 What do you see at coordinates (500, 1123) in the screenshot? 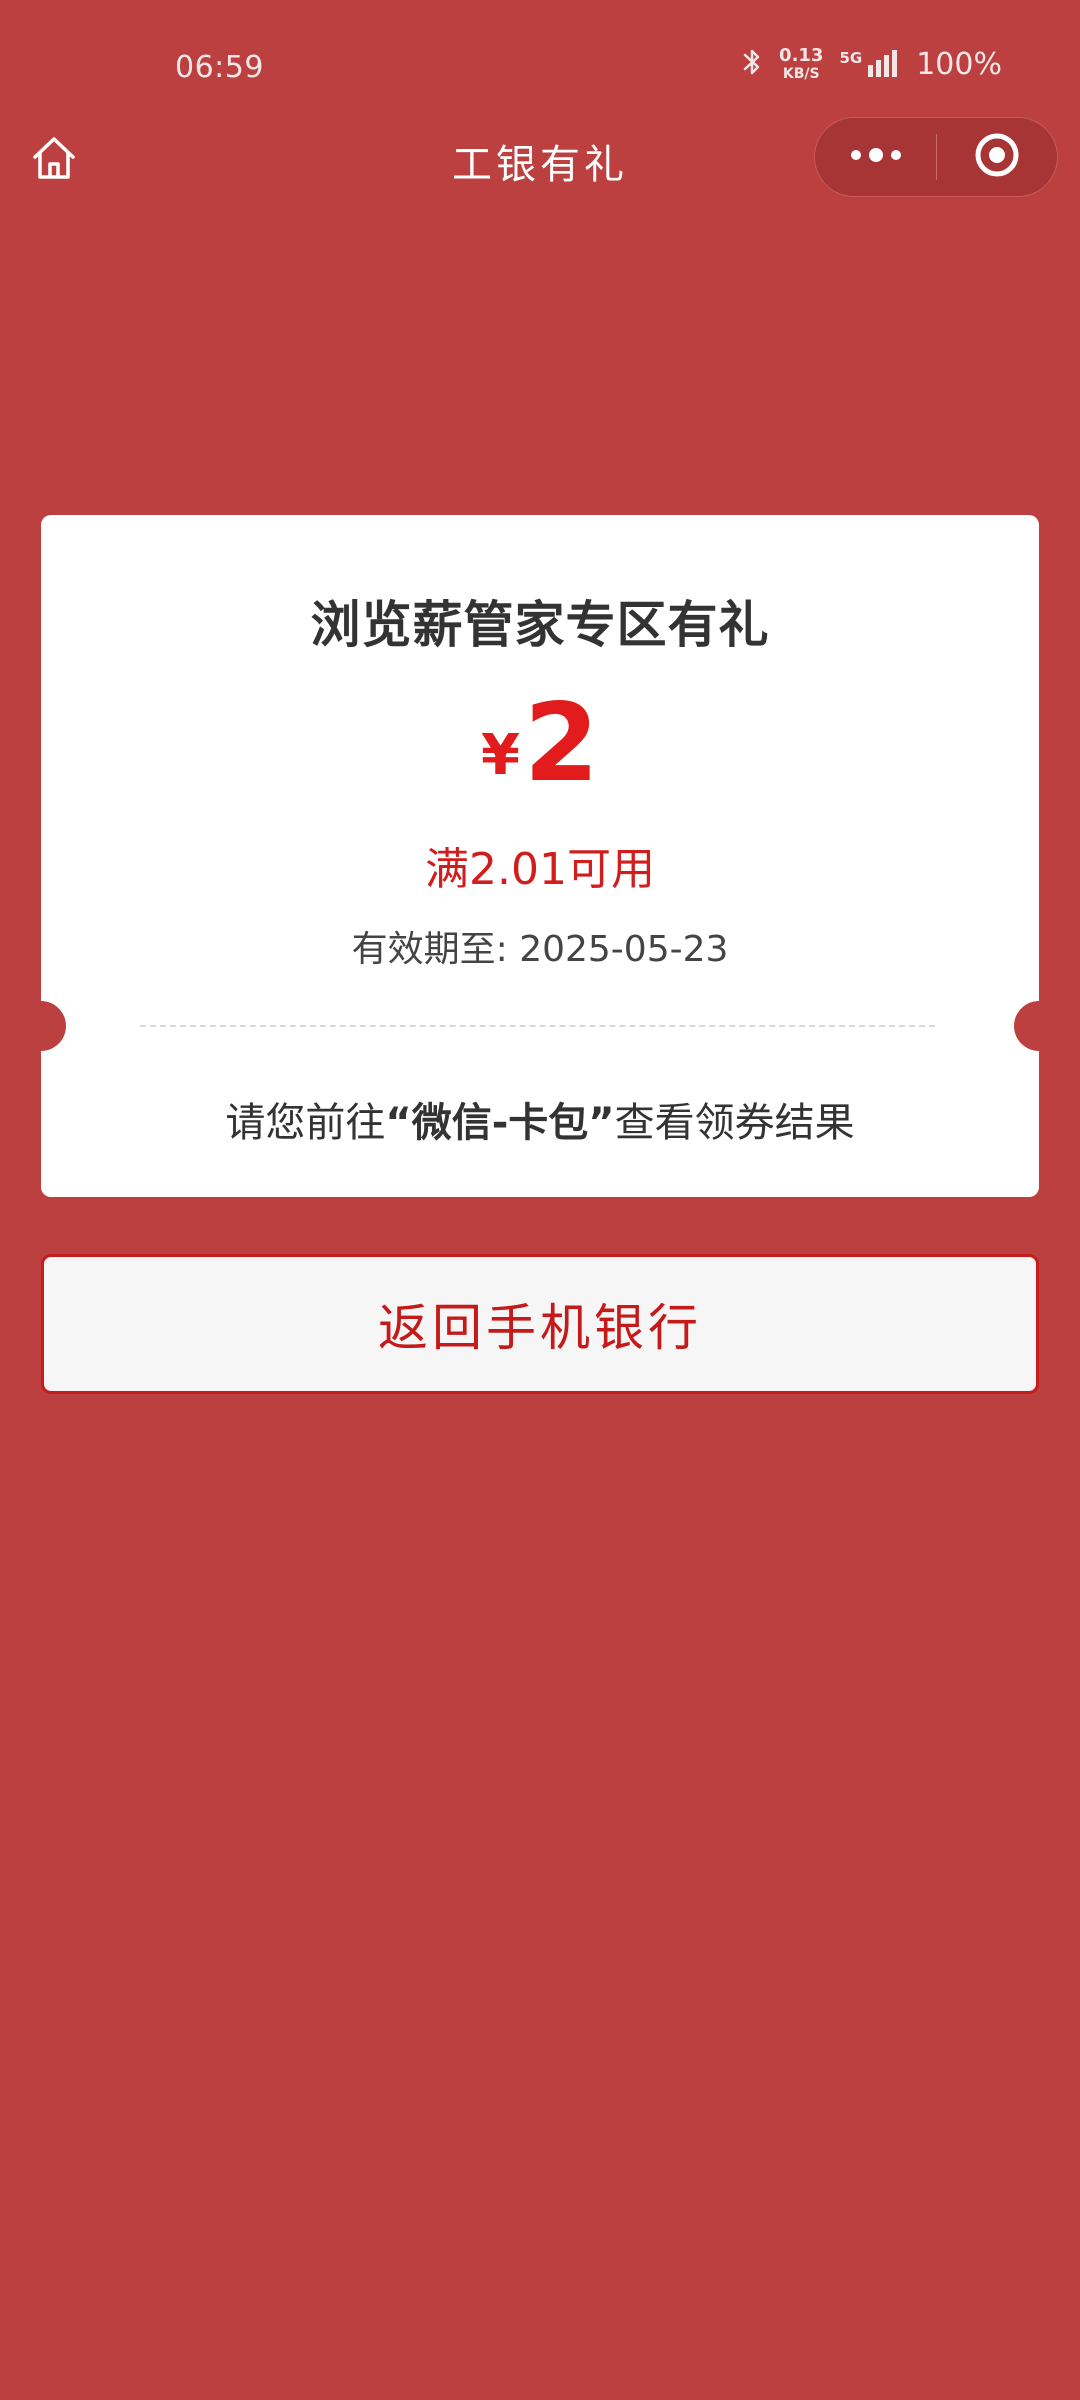
I see `hint-emphasis: “微信-卡包”` at bounding box center [500, 1123].